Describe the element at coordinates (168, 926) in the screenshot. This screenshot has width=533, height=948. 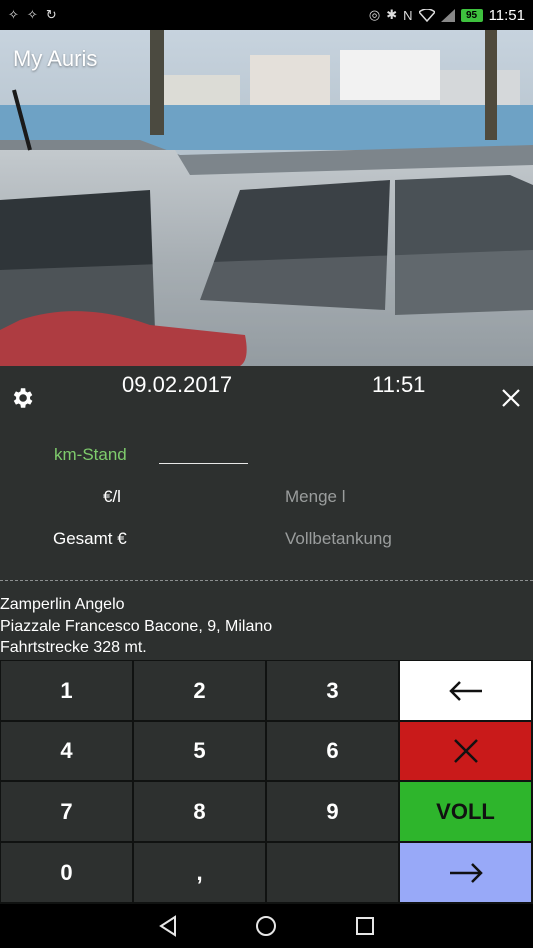
I see `back-icon` at that location.